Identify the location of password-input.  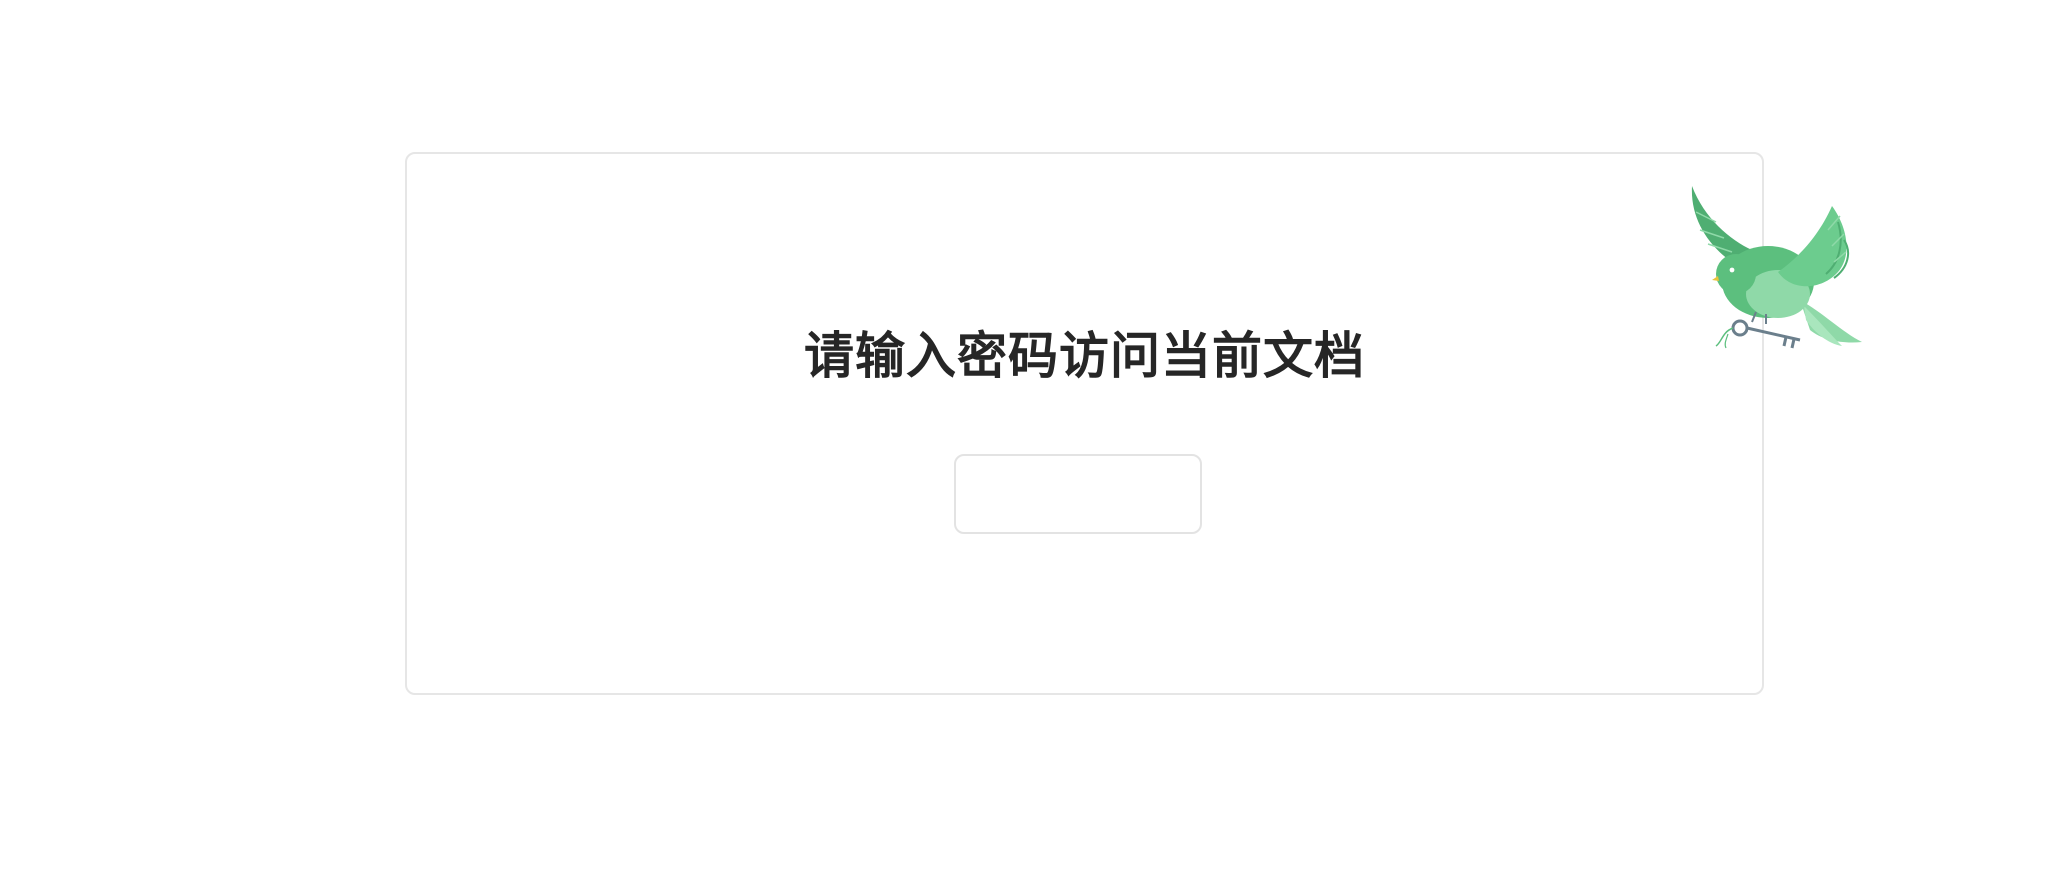
(1078, 494).